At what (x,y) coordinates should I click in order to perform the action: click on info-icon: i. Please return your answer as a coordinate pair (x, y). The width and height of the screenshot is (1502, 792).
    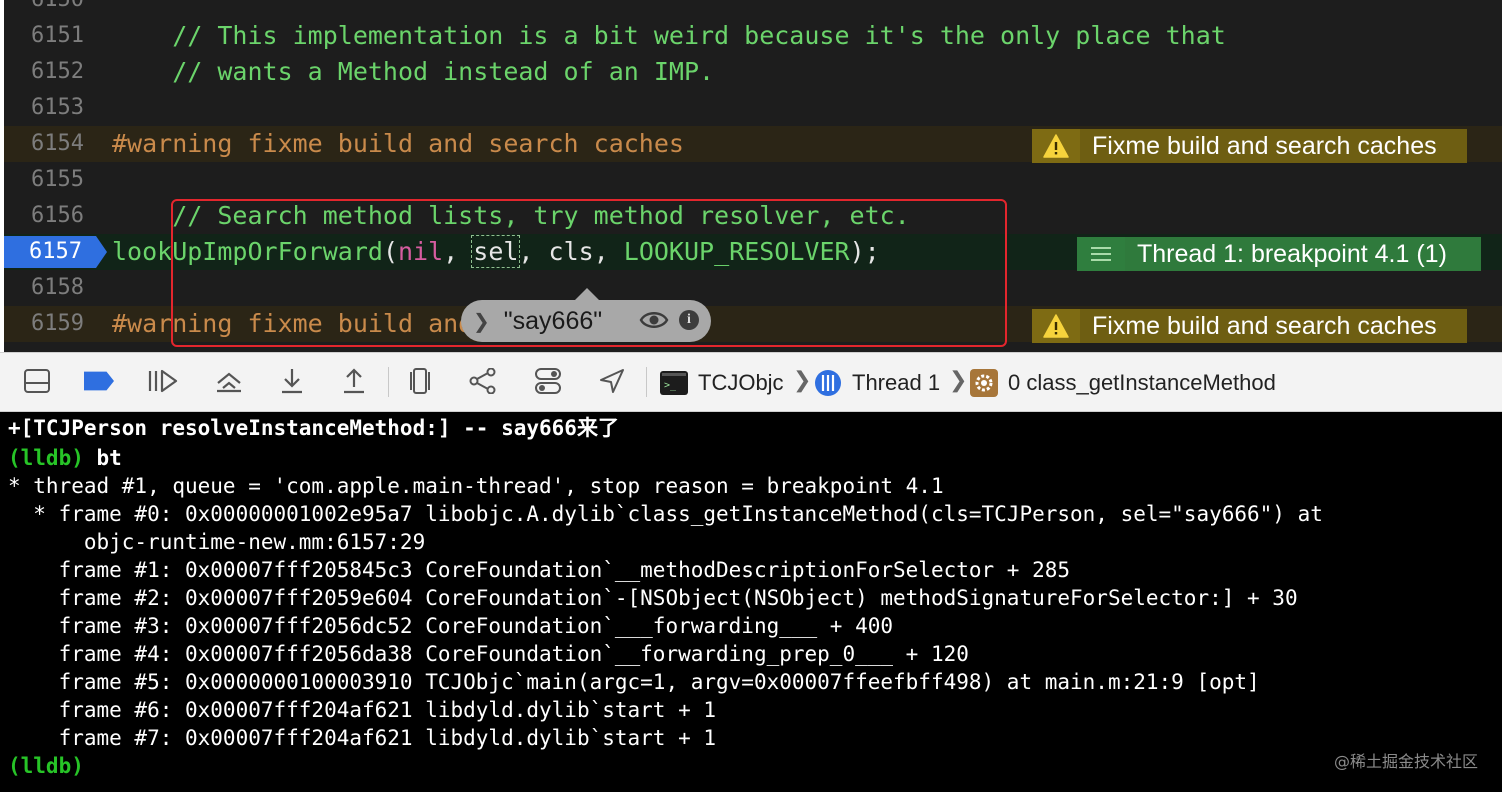
    Looking at the image, I should click on (689, 320).